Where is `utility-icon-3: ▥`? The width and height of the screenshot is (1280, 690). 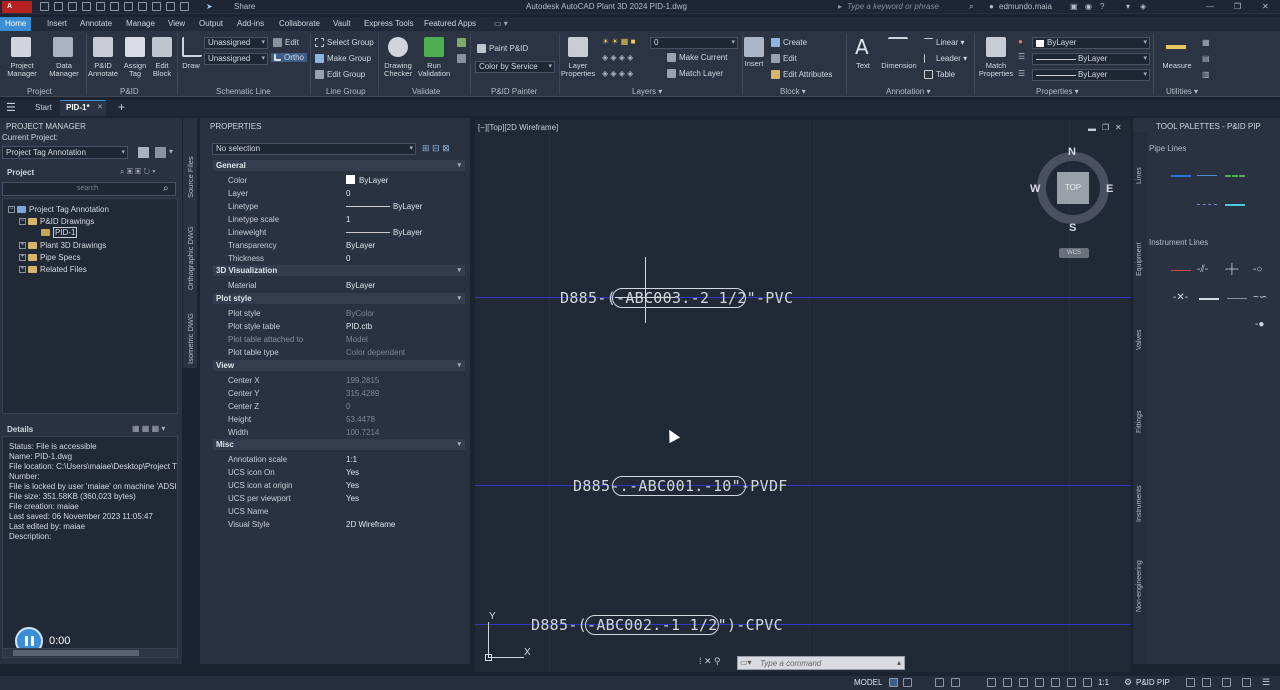 utility-icon-3: ▥ is located at coordinates (1206, 74).